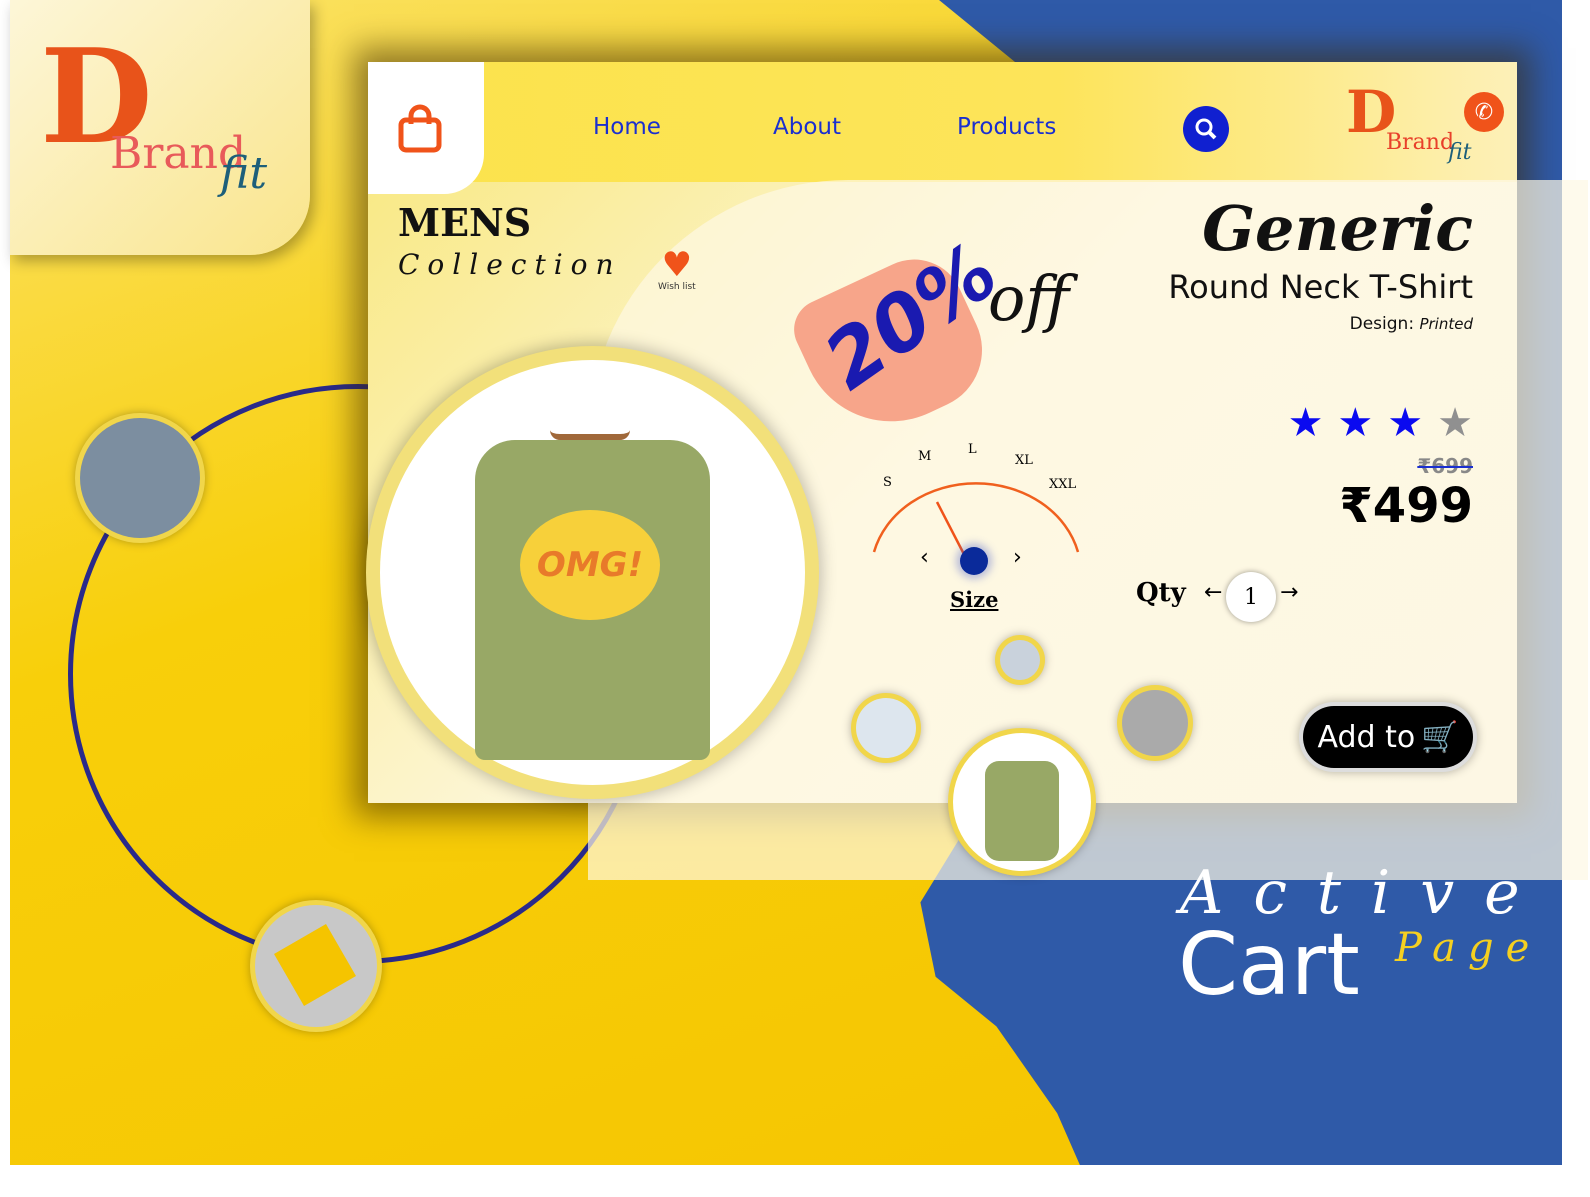 This screenshot has width=1590, height=1197. I want to click on tagline-cart: Cart, so click(1269, 965).